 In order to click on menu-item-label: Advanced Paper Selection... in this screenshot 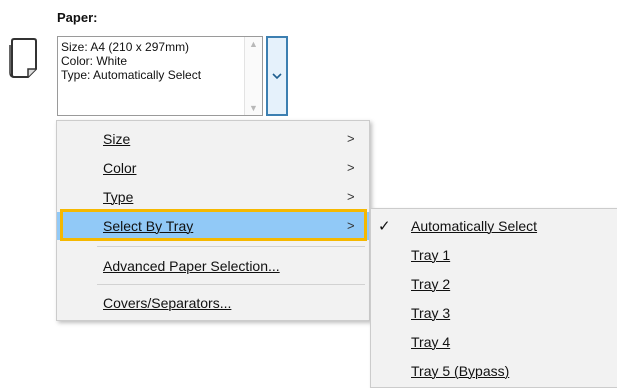, I will do `click(191, 266)`.